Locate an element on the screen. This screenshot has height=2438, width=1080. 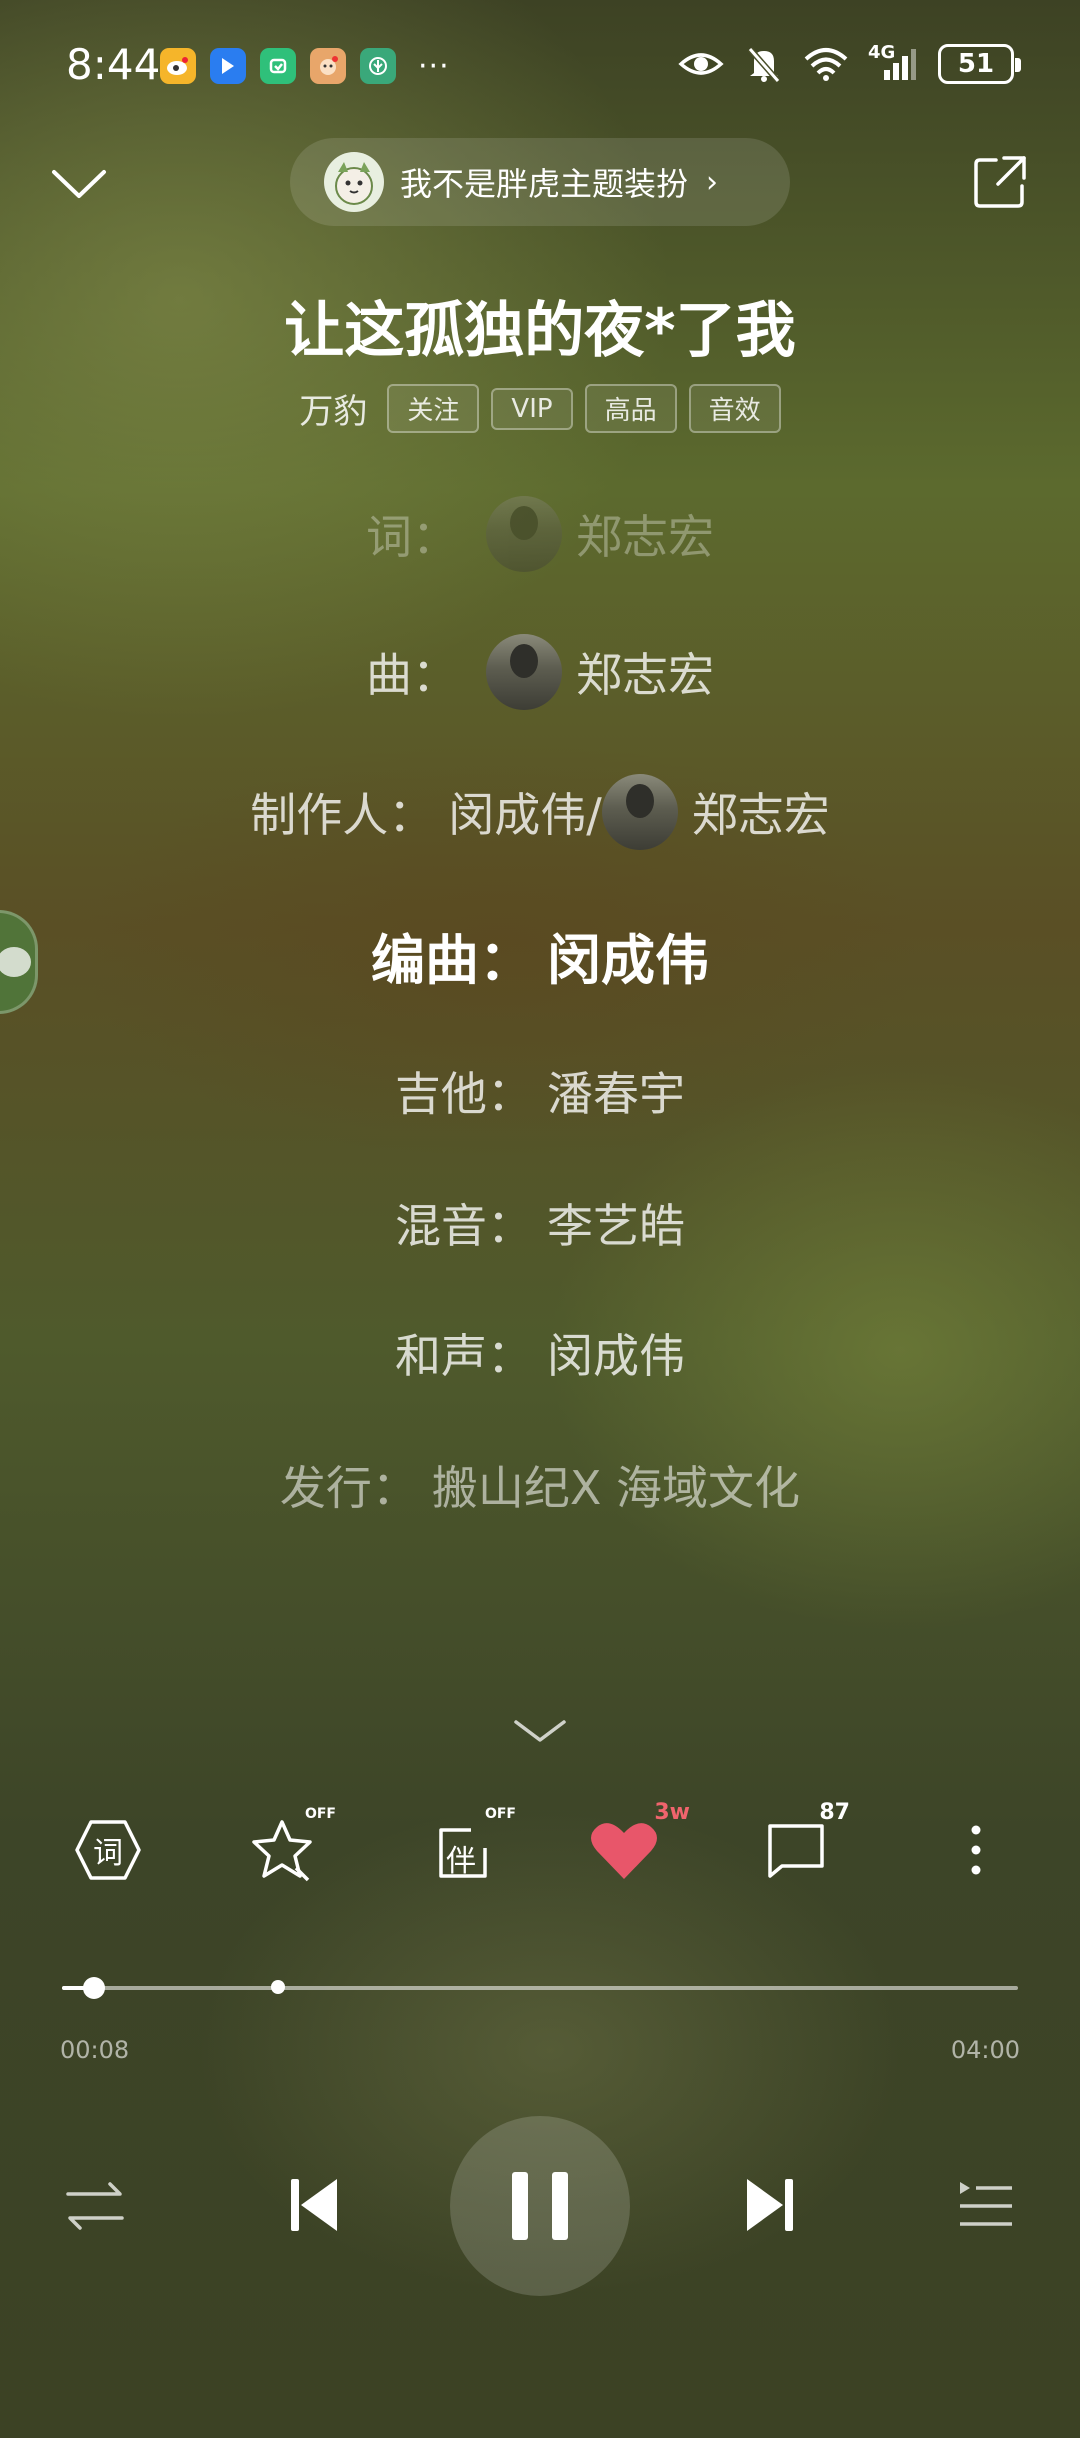
credit-value: 李艺皓 is located at coordinates (616, 1226).